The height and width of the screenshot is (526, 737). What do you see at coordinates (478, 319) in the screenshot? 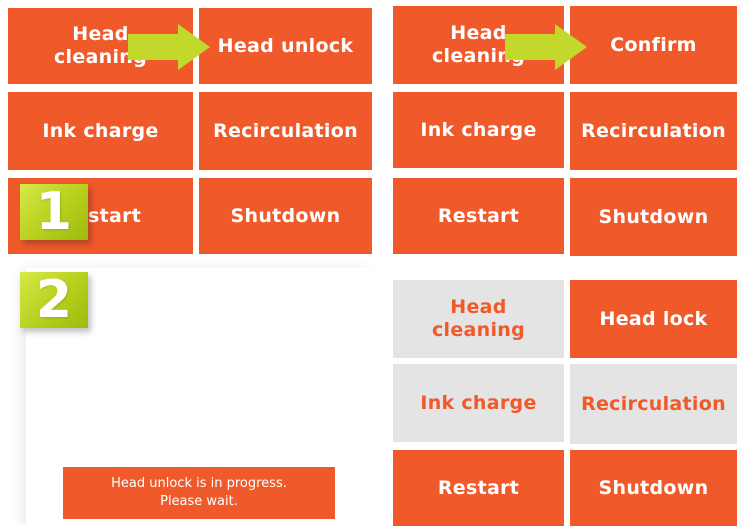
I see `head-cleaning-button-disabled: Head cleaning` at bounding box center [478, 319].